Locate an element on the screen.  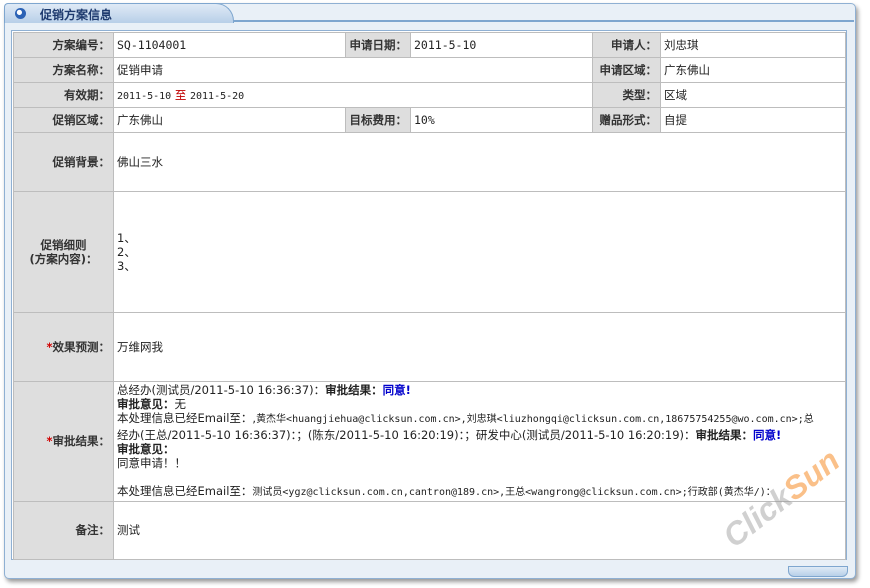
target-cost-label: 目标费用： is located at coordinates (378, 120).